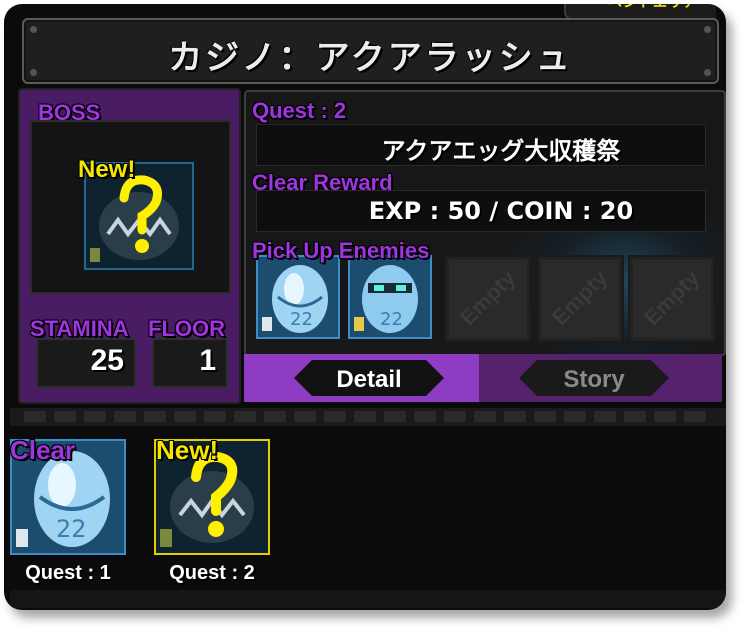 The image size is (750, 636). Describe the element at coordinates (86, 363) in the screenshot. I see `stamina-box: 25` at that location.